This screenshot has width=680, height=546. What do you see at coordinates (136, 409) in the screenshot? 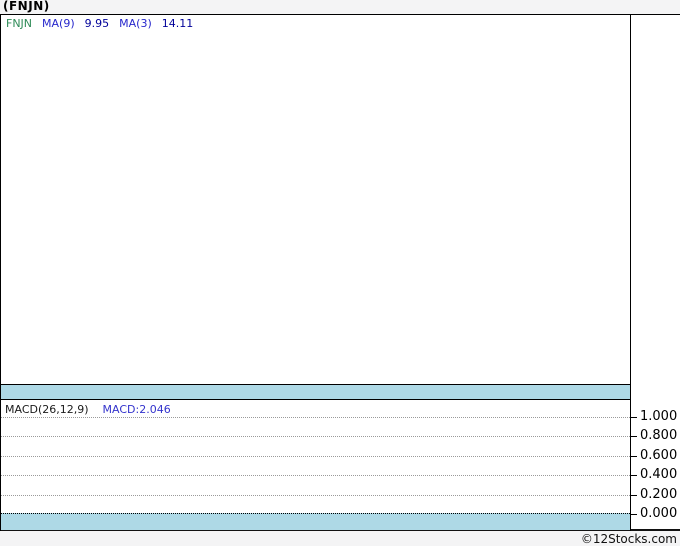
I see `macd-indicator-value: MACD:2.046` at bounding box center [136, 409].